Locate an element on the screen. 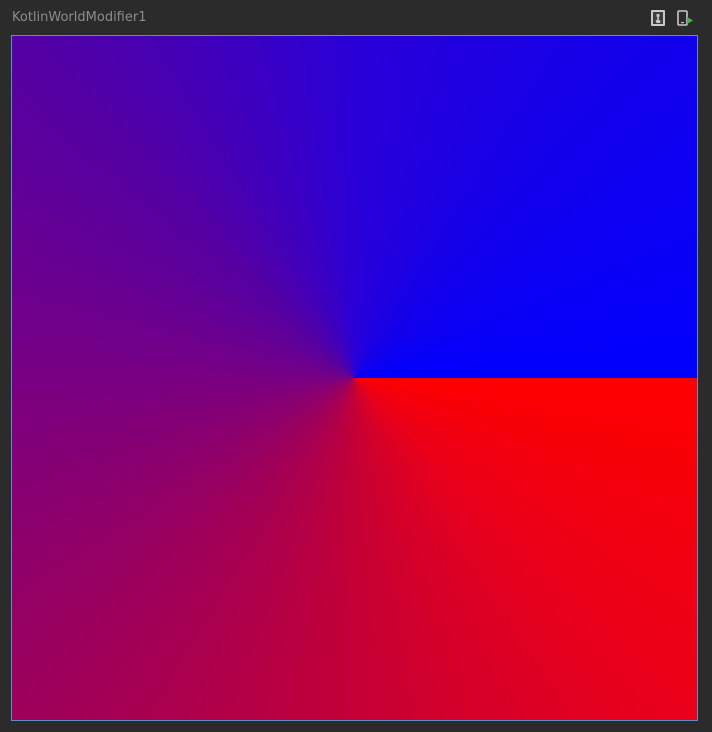 The height and width of the screenshot is (732, 712). interactive-mode-icon is located at coordinates (658, 18).